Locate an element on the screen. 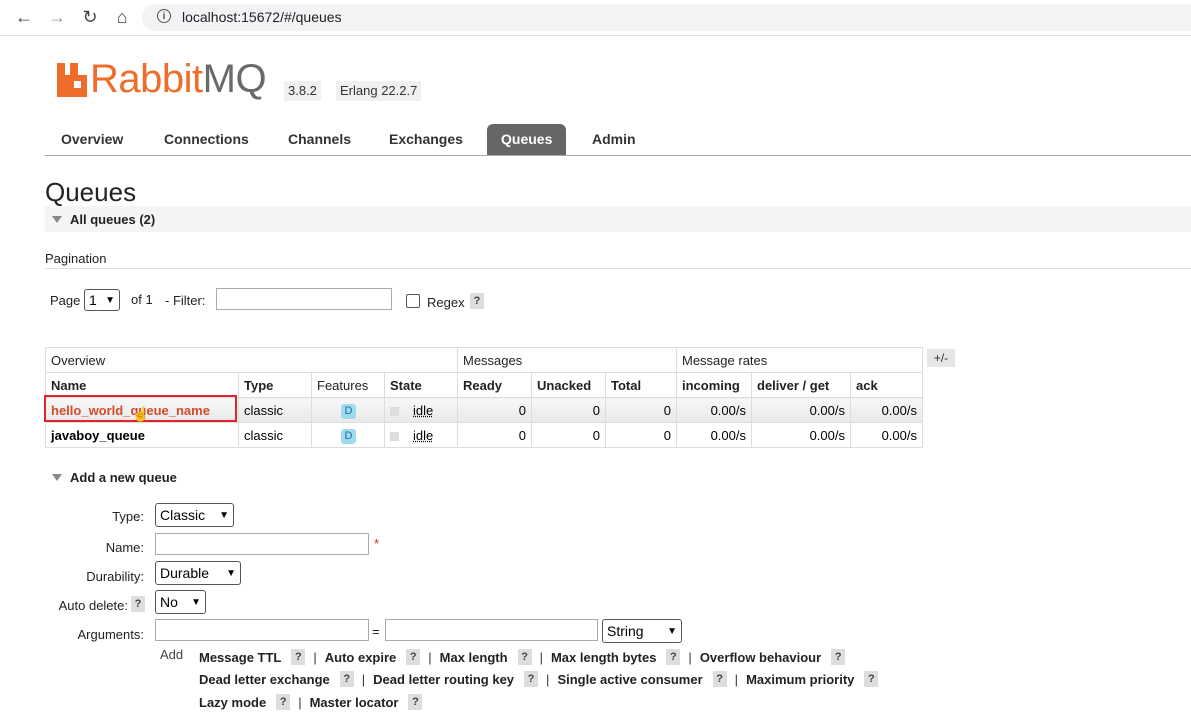 The width and height of the screenshot is (1191, 715). col-type: Type is located at coordinates (275, 385).